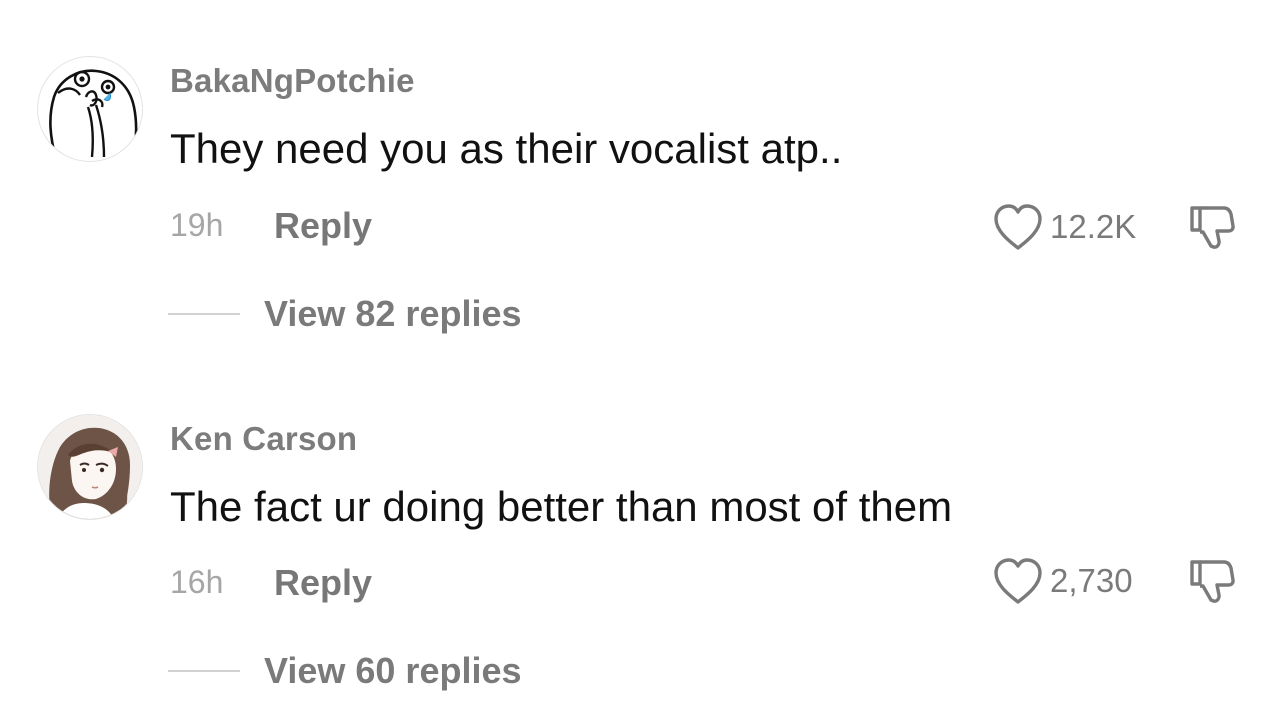 This screenshot has height=703, width=1284. Describe the element at coordinates (393, 313) in the screenshot. I see `view-replies-label: View 82 replies` at that location.